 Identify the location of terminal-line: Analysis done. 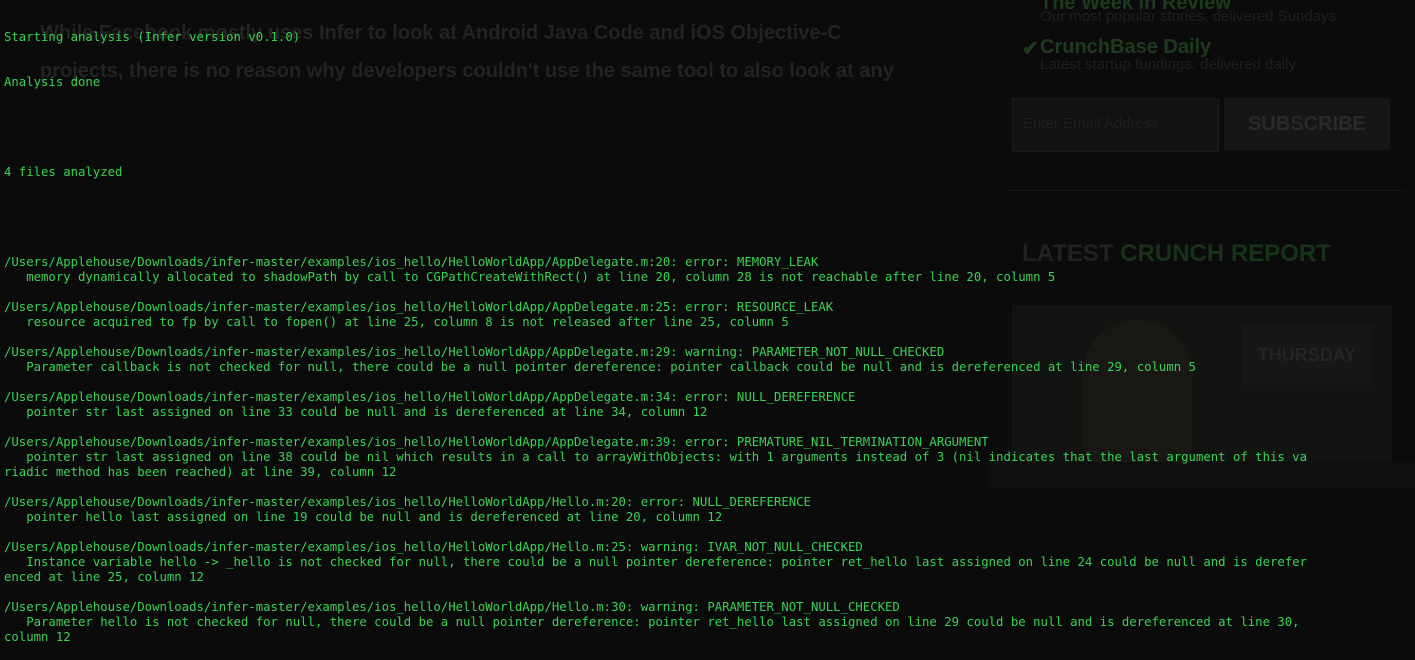
(52, 82).